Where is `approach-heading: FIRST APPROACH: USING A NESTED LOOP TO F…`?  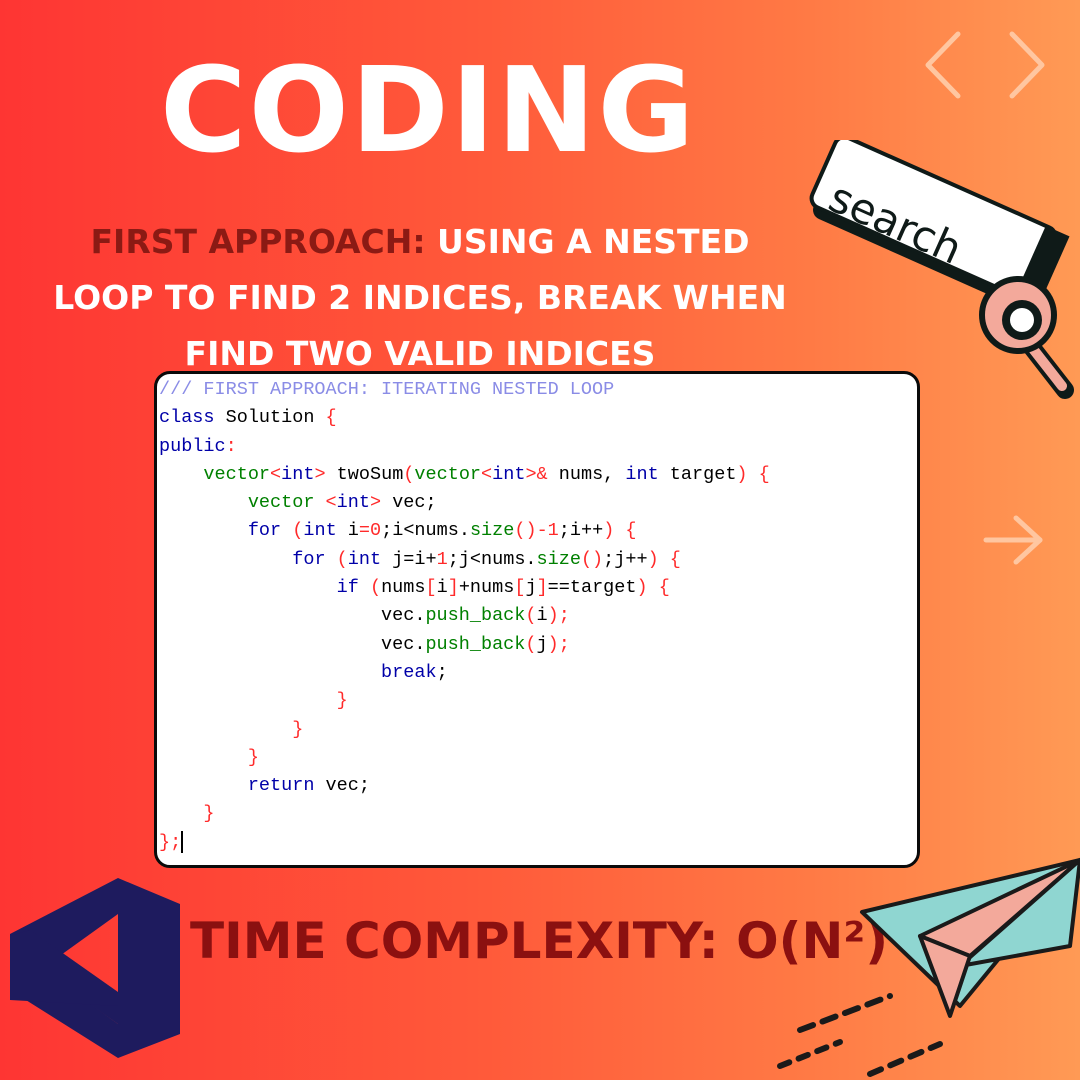
approach-heading: FIRST APPROACH: USING A NESTED LOOP TO F… is located at coordinates (420, 298).